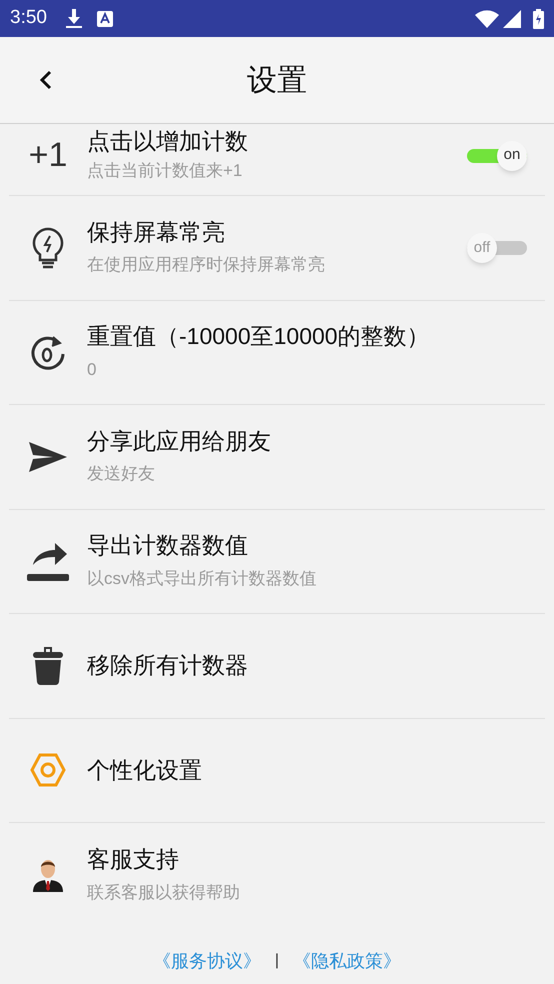 The height and width of the screenshot is (984, 554). I want to click on setting-title: 点击以增加计数, so click(168, 141).